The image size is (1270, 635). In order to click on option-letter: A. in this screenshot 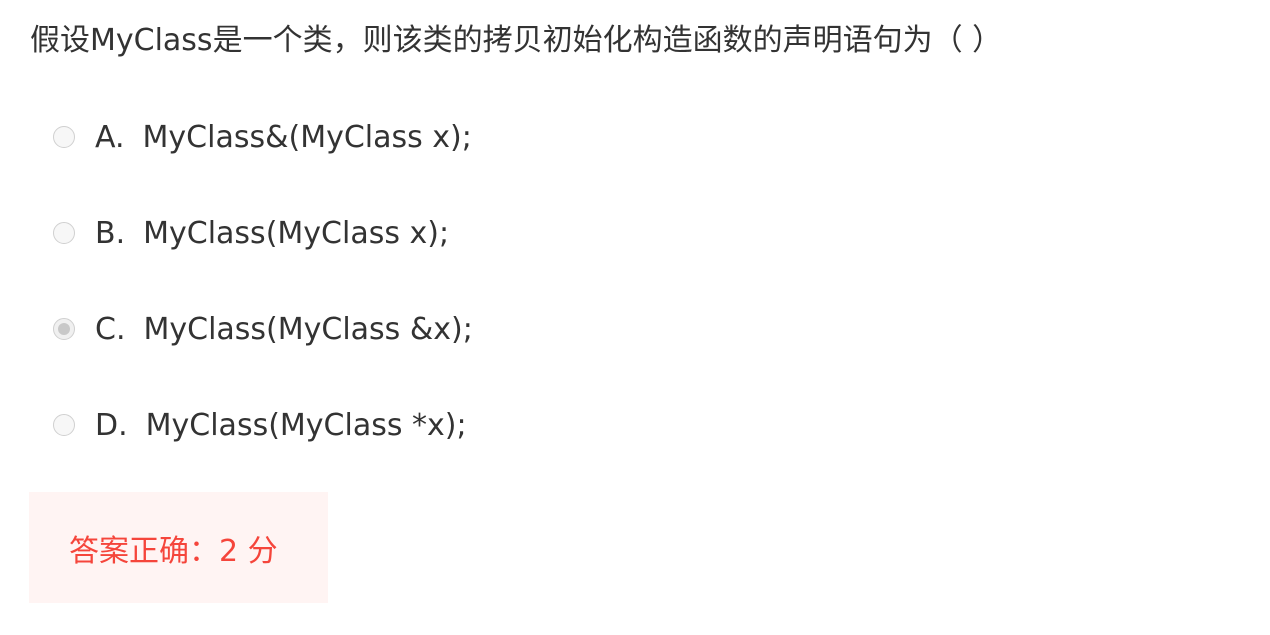, I will do `click(110, 137)`.